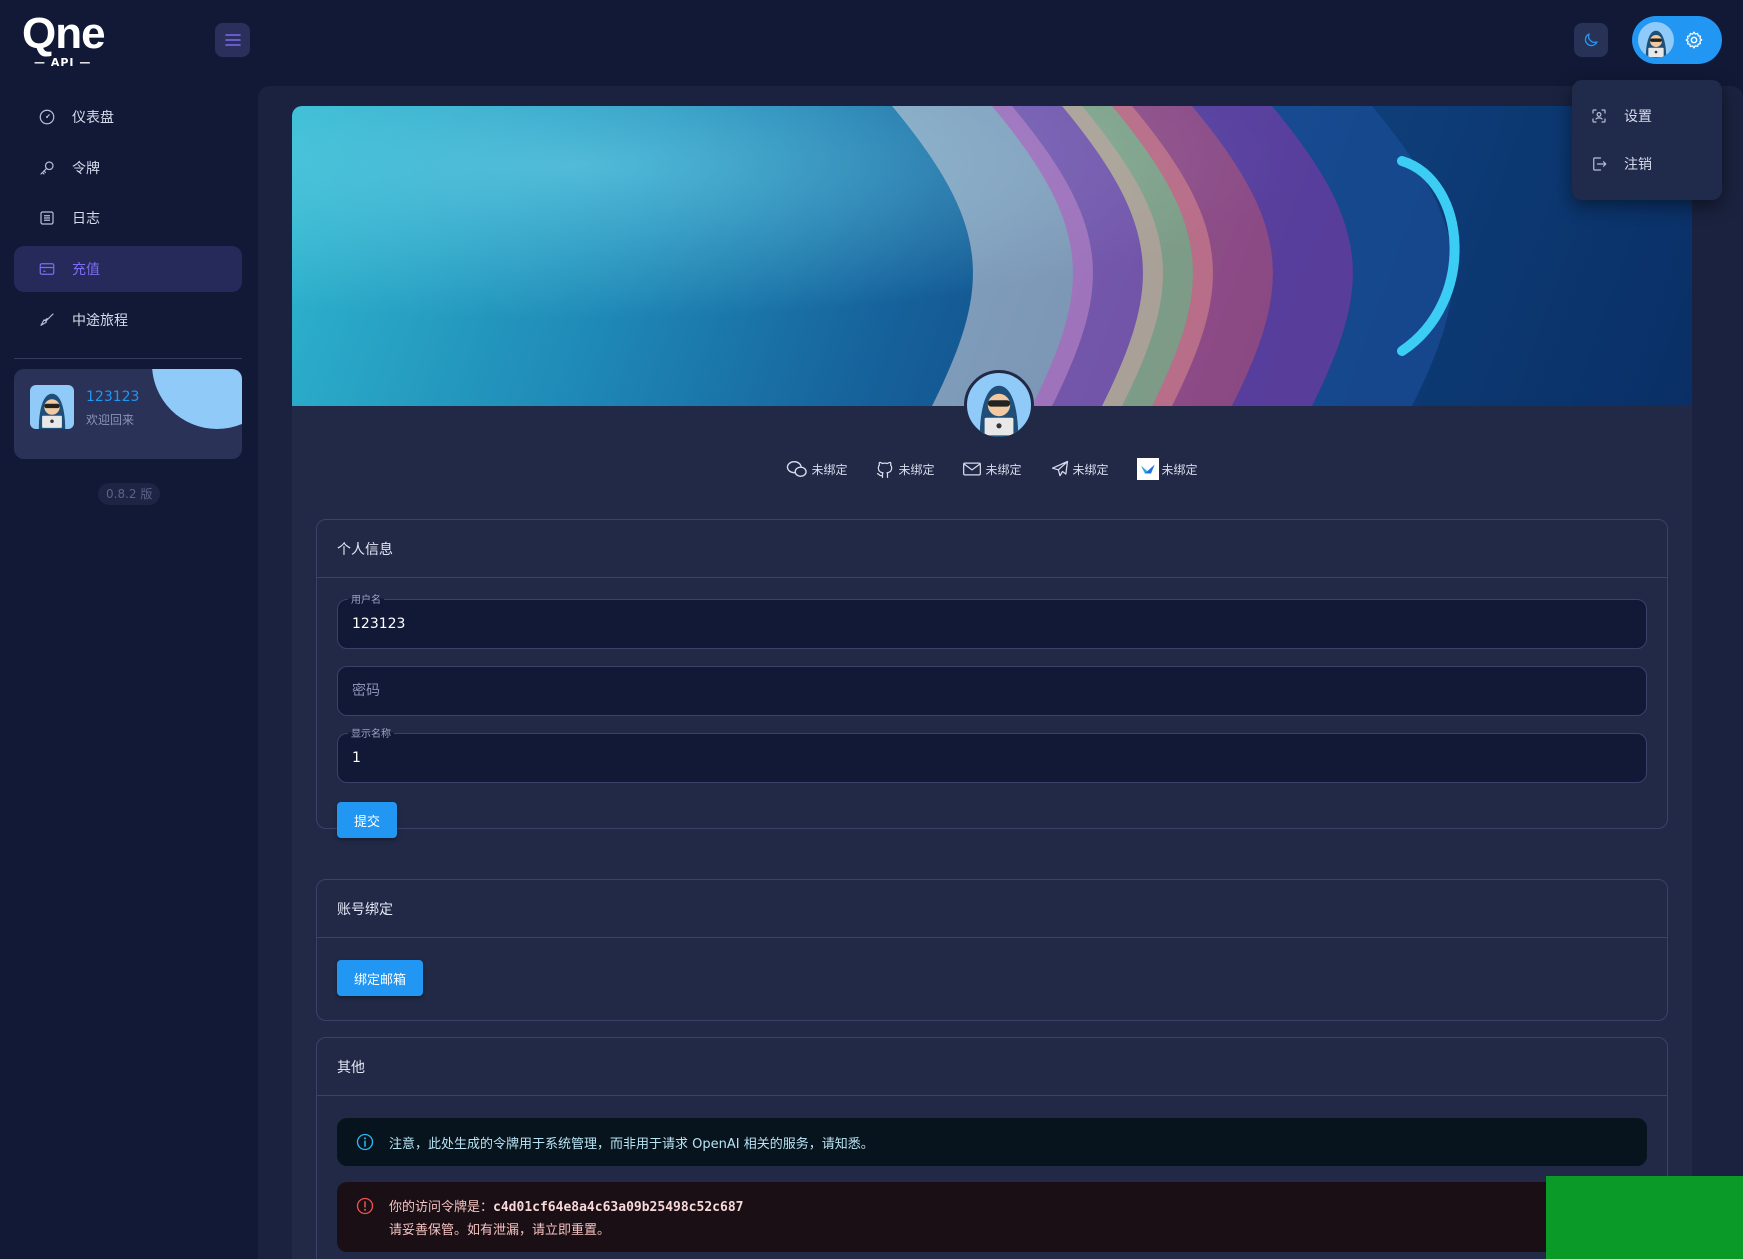  I want to click on green-overlay-block, so click(1644, 1217).